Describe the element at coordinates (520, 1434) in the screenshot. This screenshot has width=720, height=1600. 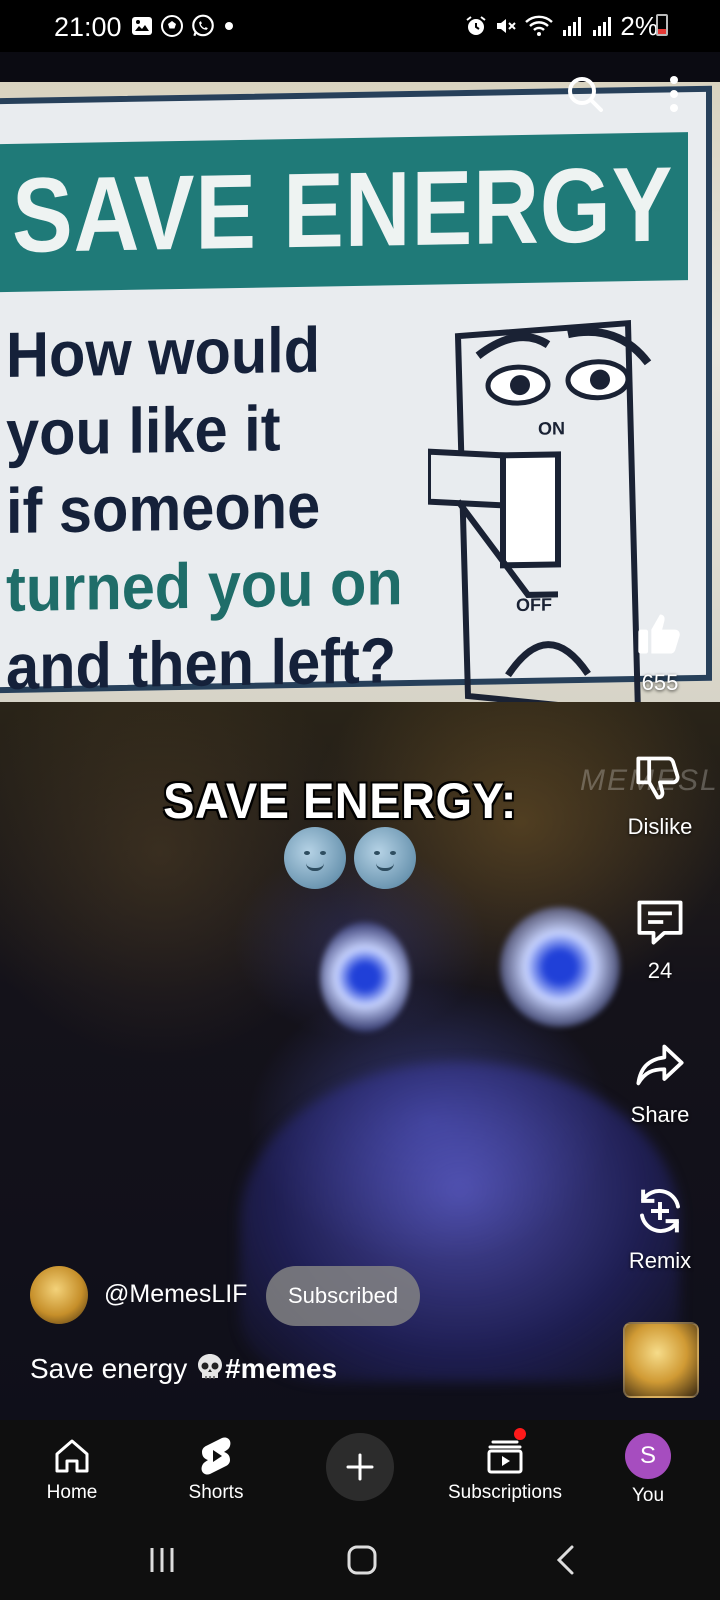
I see `notification-dot` at that location.